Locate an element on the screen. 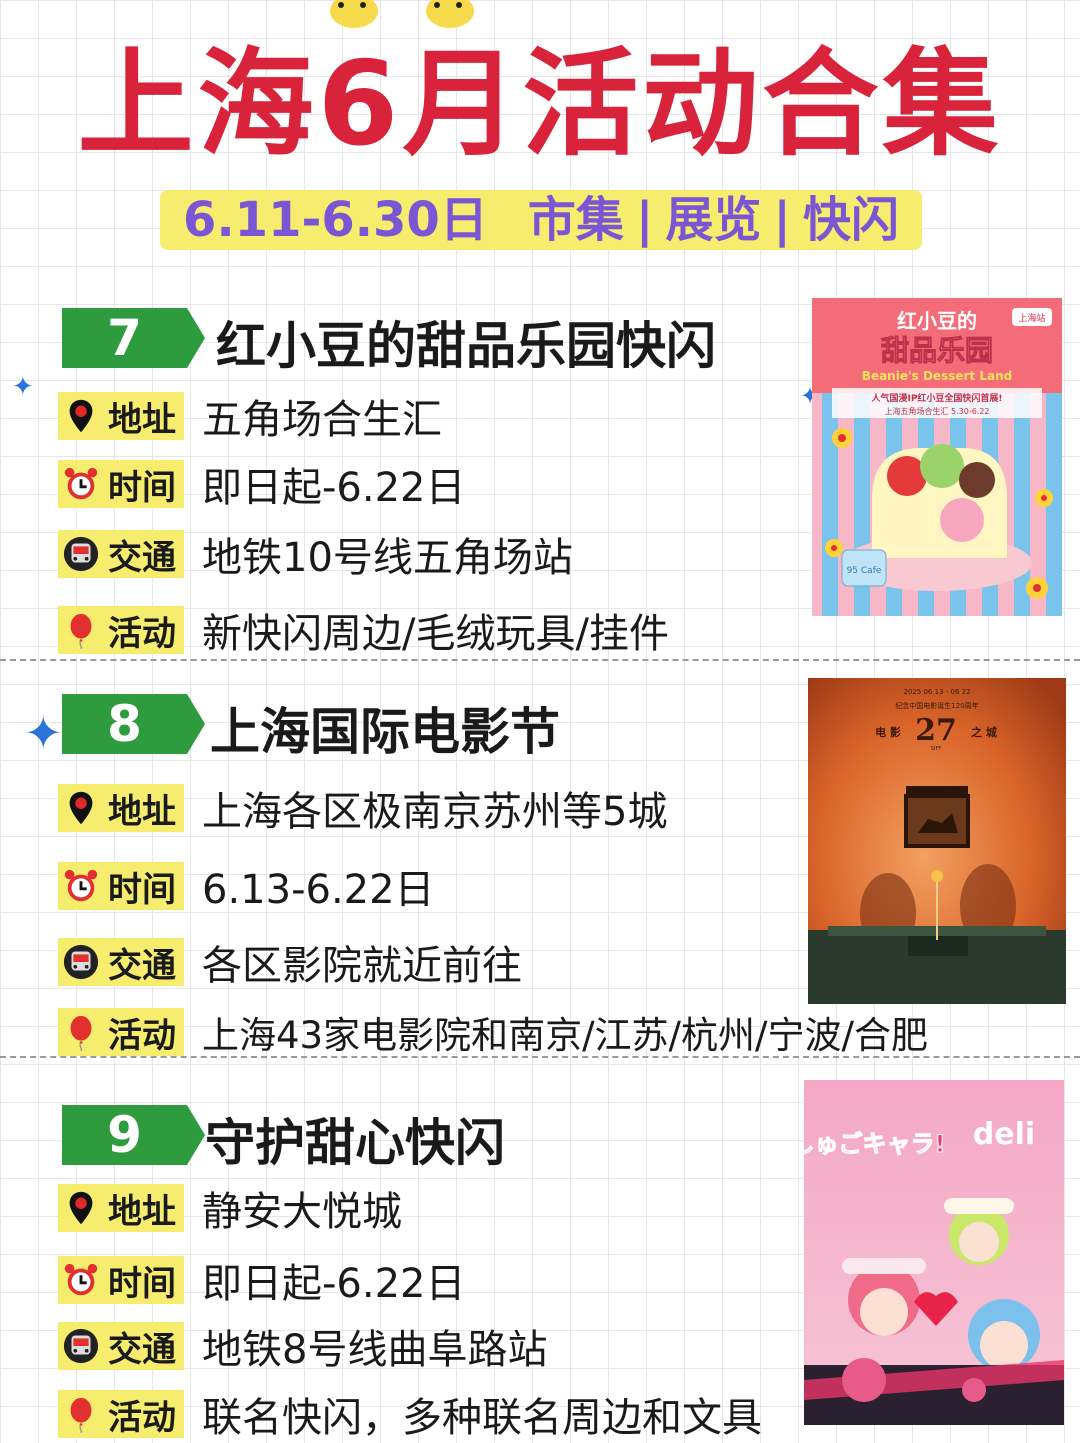 Image resolution: width=1080 pixels, height=1443 pixels. event-activity-row: 活动 新快闪周边/毛绒玩具/挂件 is located at coordinates (363, 630).